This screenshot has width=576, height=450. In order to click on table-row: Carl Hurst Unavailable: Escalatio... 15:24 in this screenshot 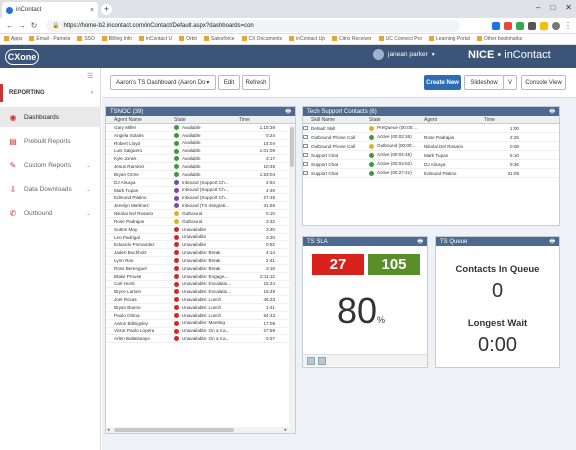, I will do `click(200, 285)`.